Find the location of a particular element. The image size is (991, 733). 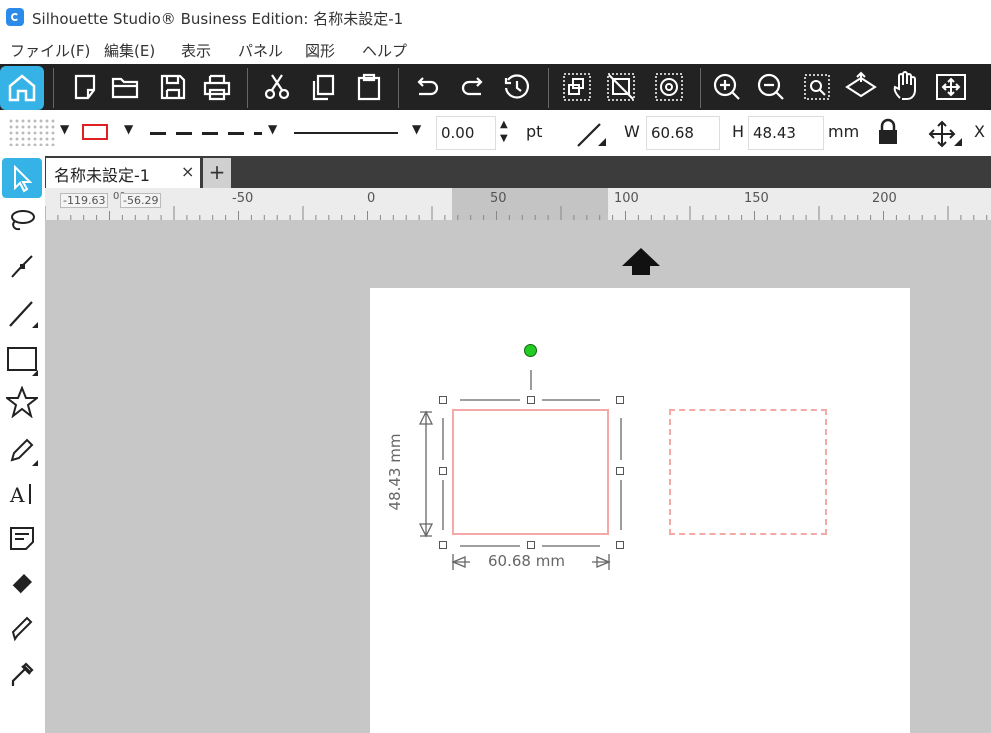

position-tool-button is located at coordinates (944, 134).